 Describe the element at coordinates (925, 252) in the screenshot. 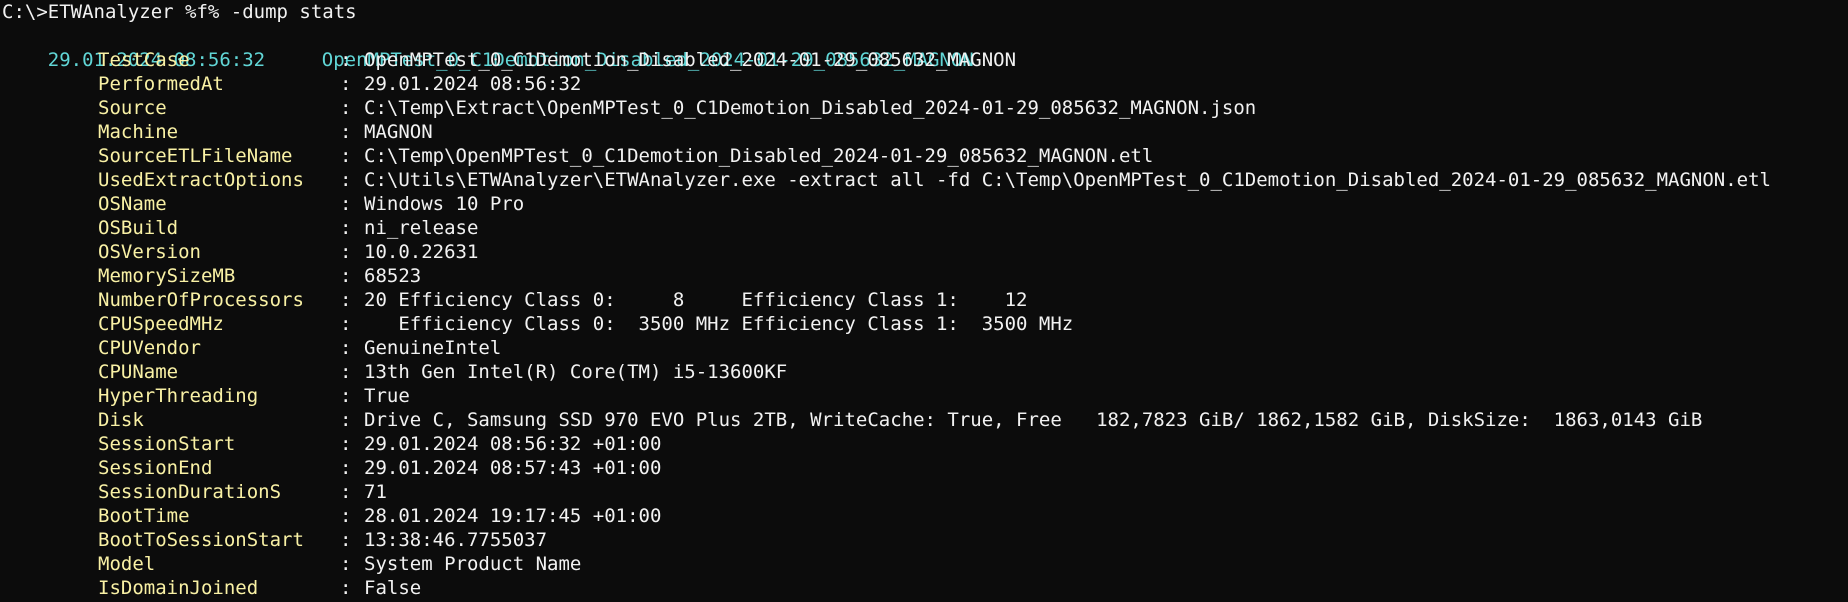

I see `stats-row: OSVersion:10.0.22631` at that location.